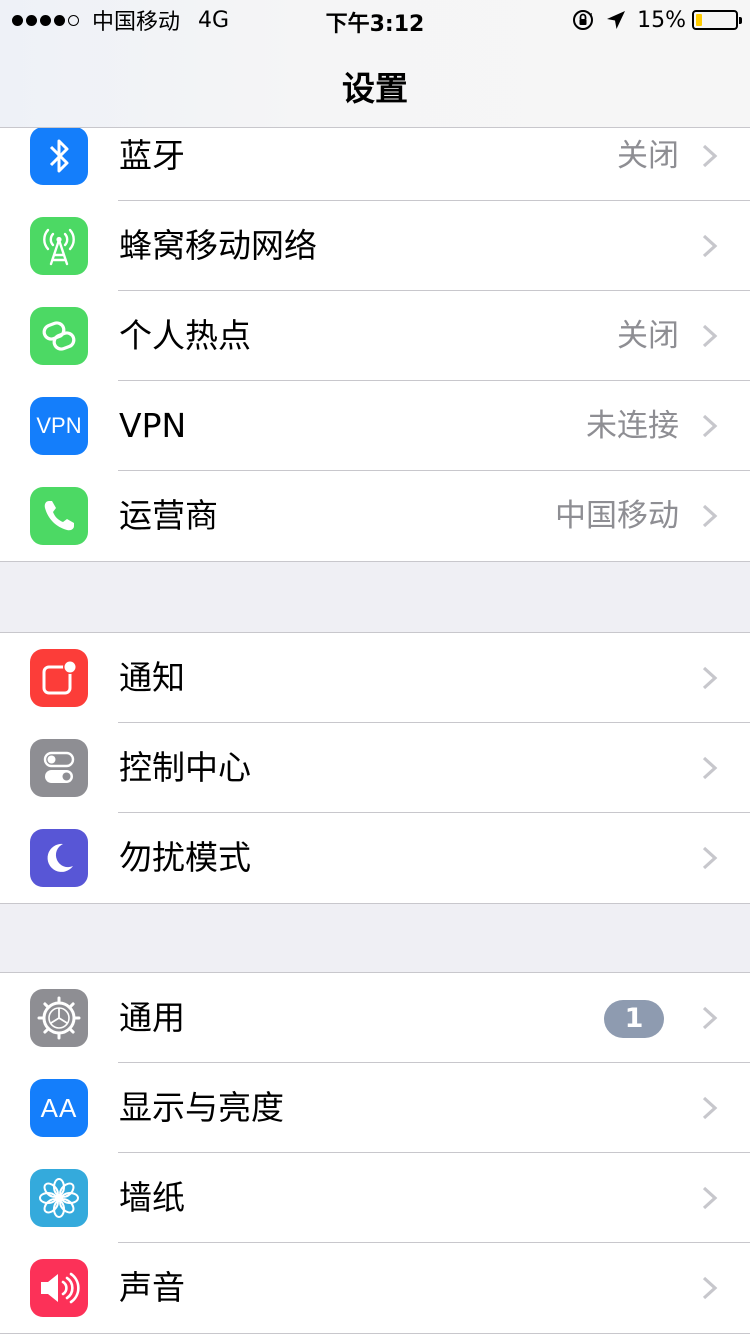  I want to click on settings-row-label: 墙纸, so click(152, 1197).